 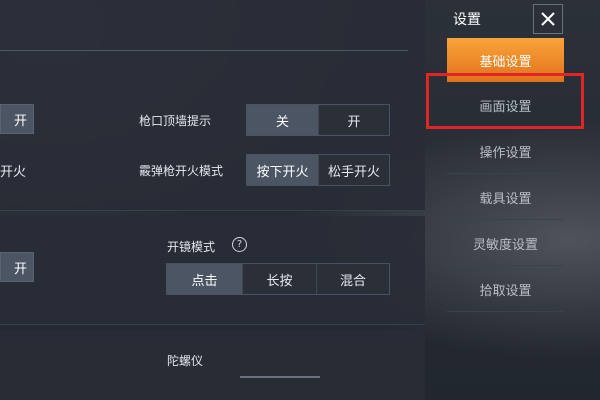 I want to click on partial-toggle-label: 开, so click(x=20, y=121).